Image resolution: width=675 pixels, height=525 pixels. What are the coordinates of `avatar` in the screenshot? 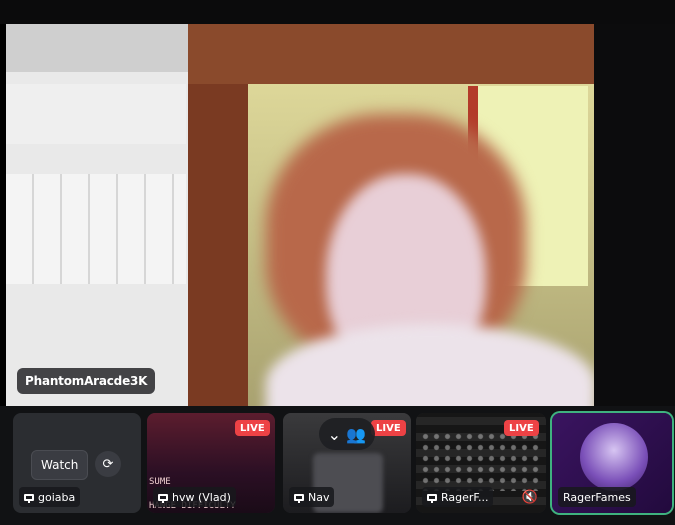 It's located at (614, 457).